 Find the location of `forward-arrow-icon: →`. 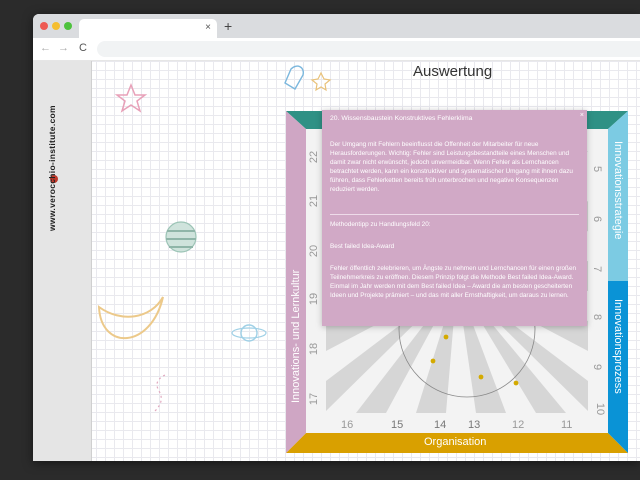

forward-arrow-icon: → is located at coordinates (63, 48).